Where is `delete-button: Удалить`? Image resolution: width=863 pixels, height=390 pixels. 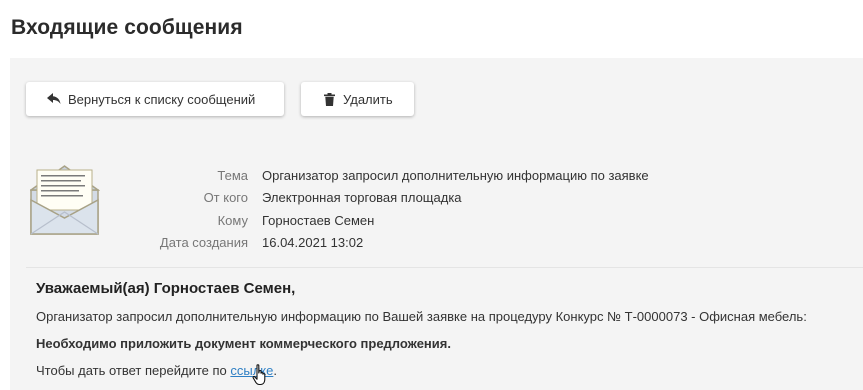 delete-button: Удалить is located at coordinates (357, 99).